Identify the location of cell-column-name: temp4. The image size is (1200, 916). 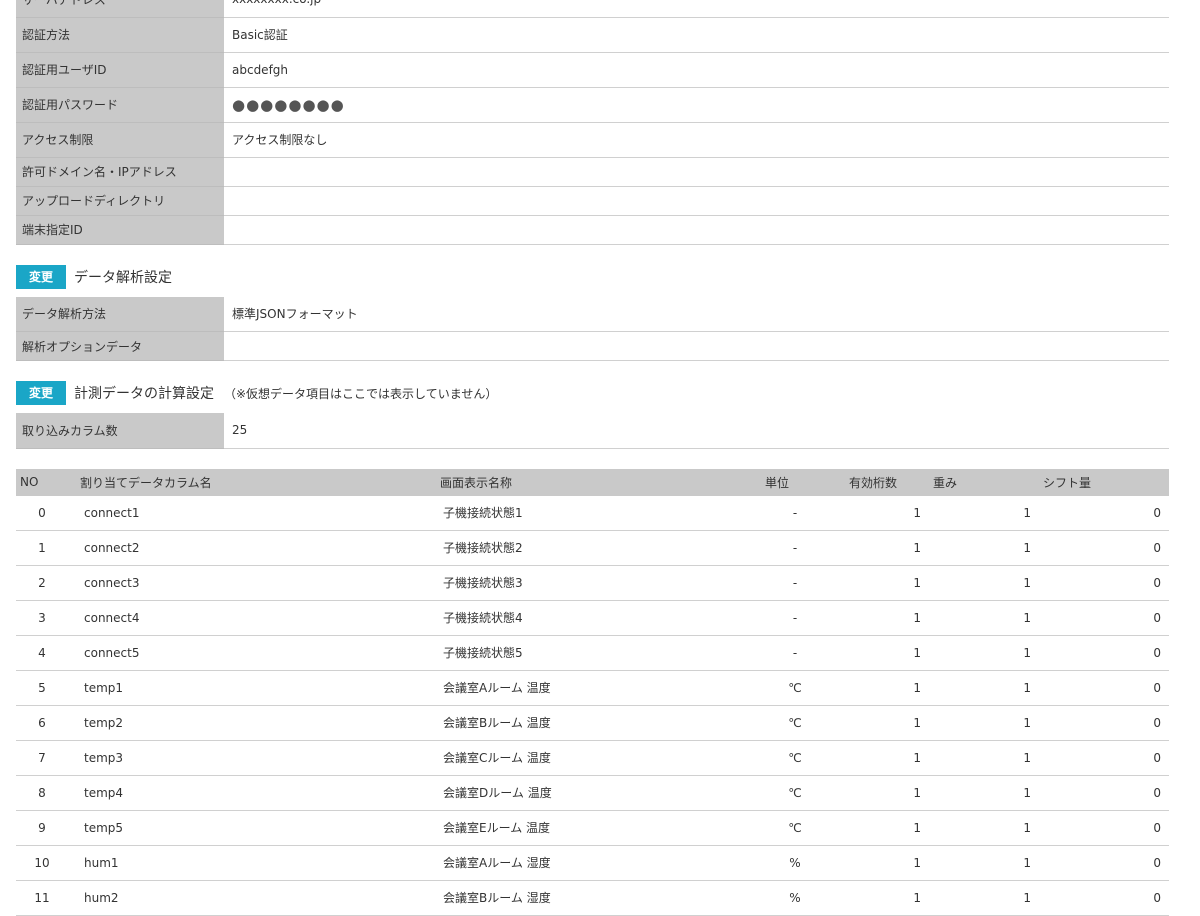
(252, 793).